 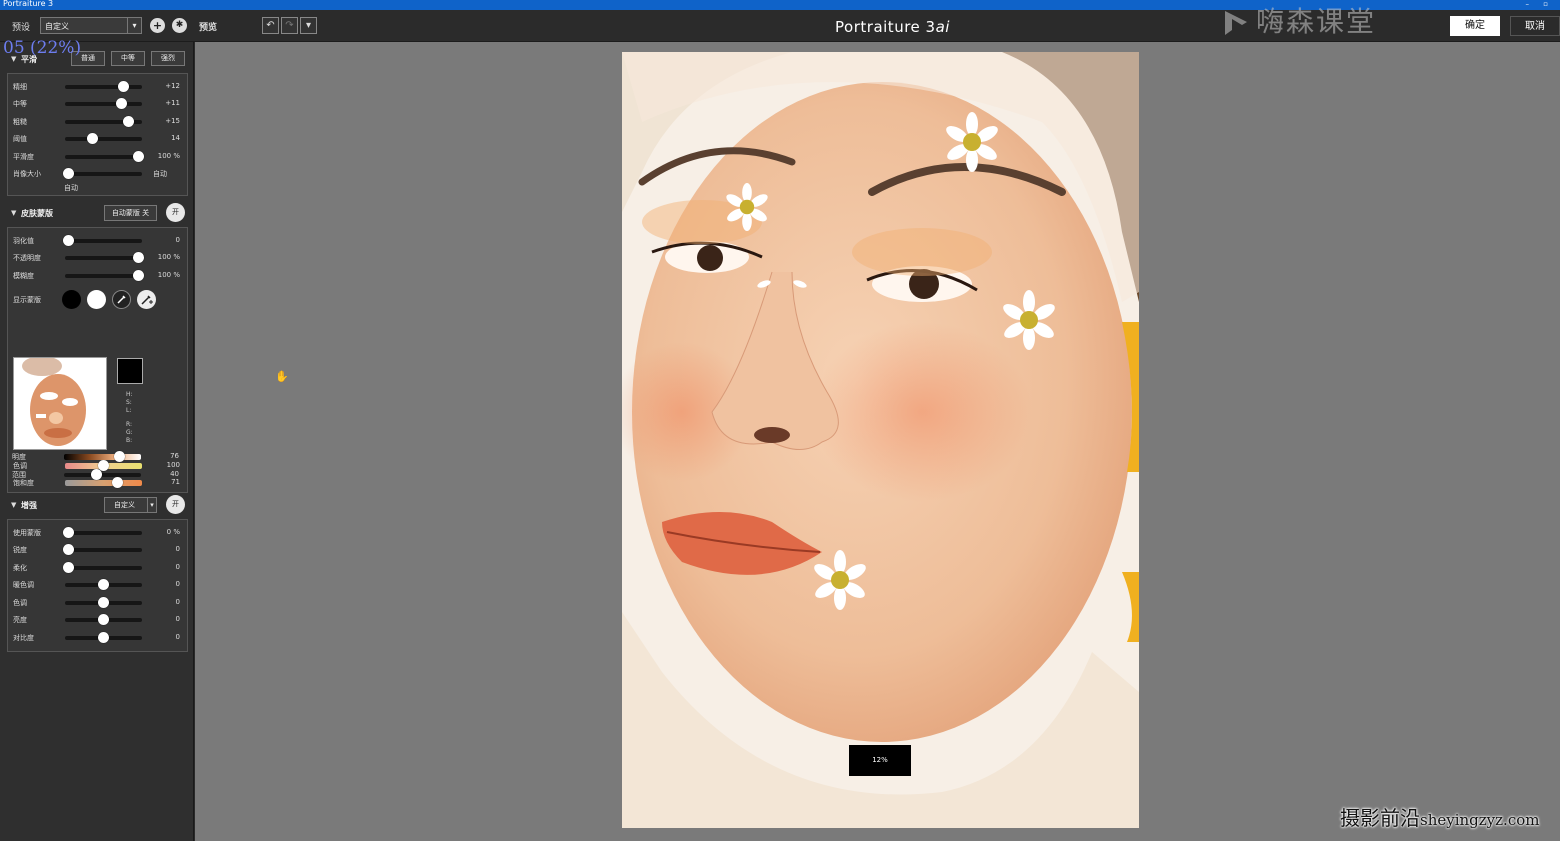 I want to click on range-slider-row: 范围 40, so click(x=97, y=473).